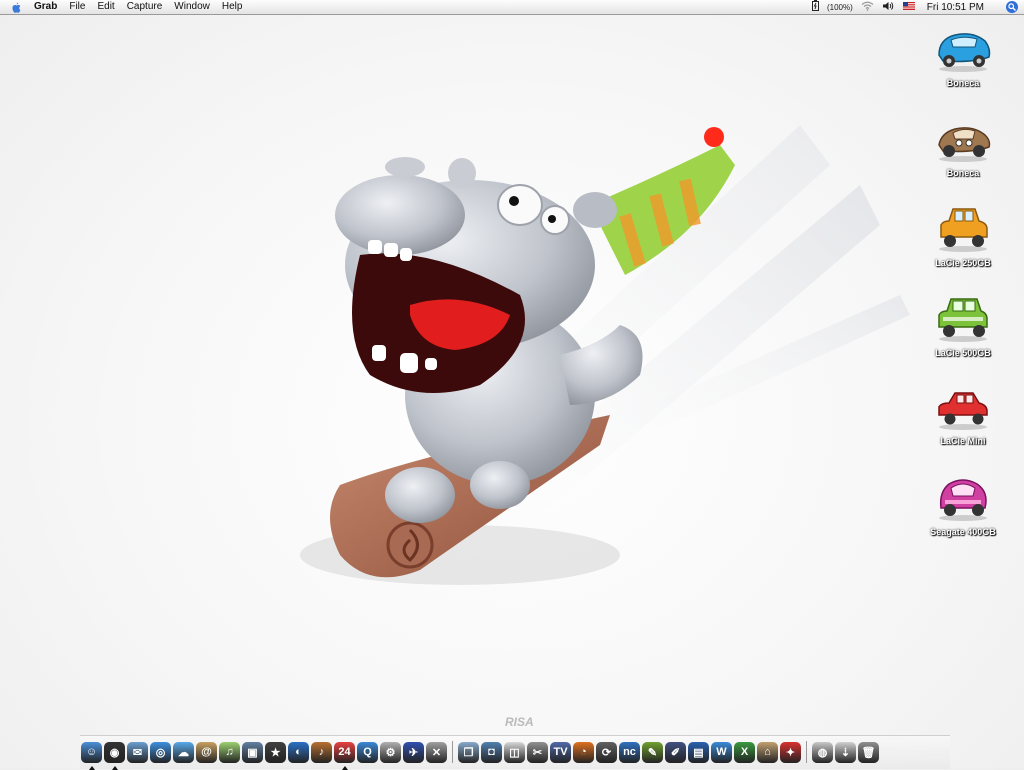 The image size is (1024, 770). I want to click on dock-item-excel: X, so click(744, 752).